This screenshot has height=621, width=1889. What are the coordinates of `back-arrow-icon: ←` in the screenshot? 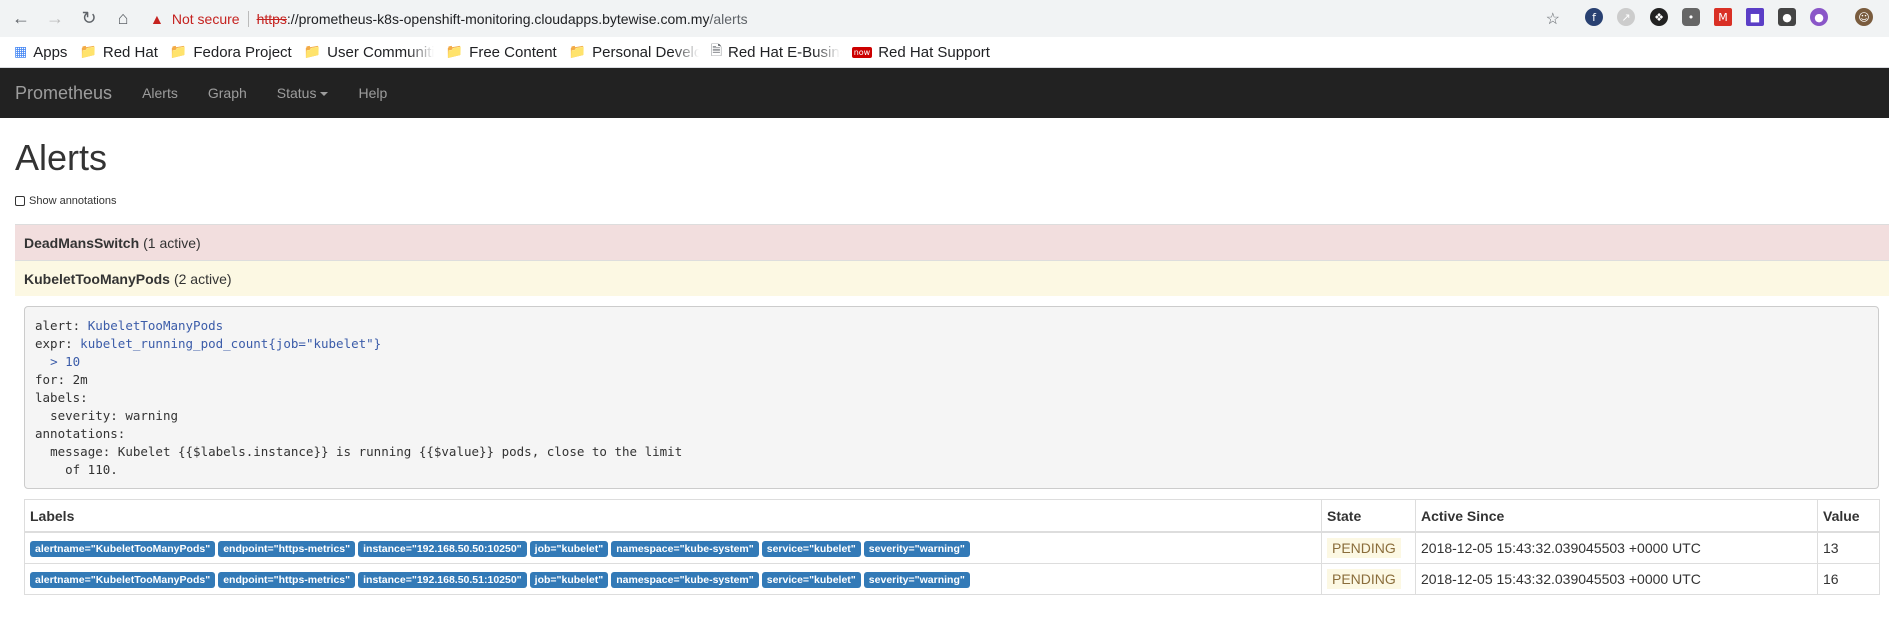 It's located at (21, 19).